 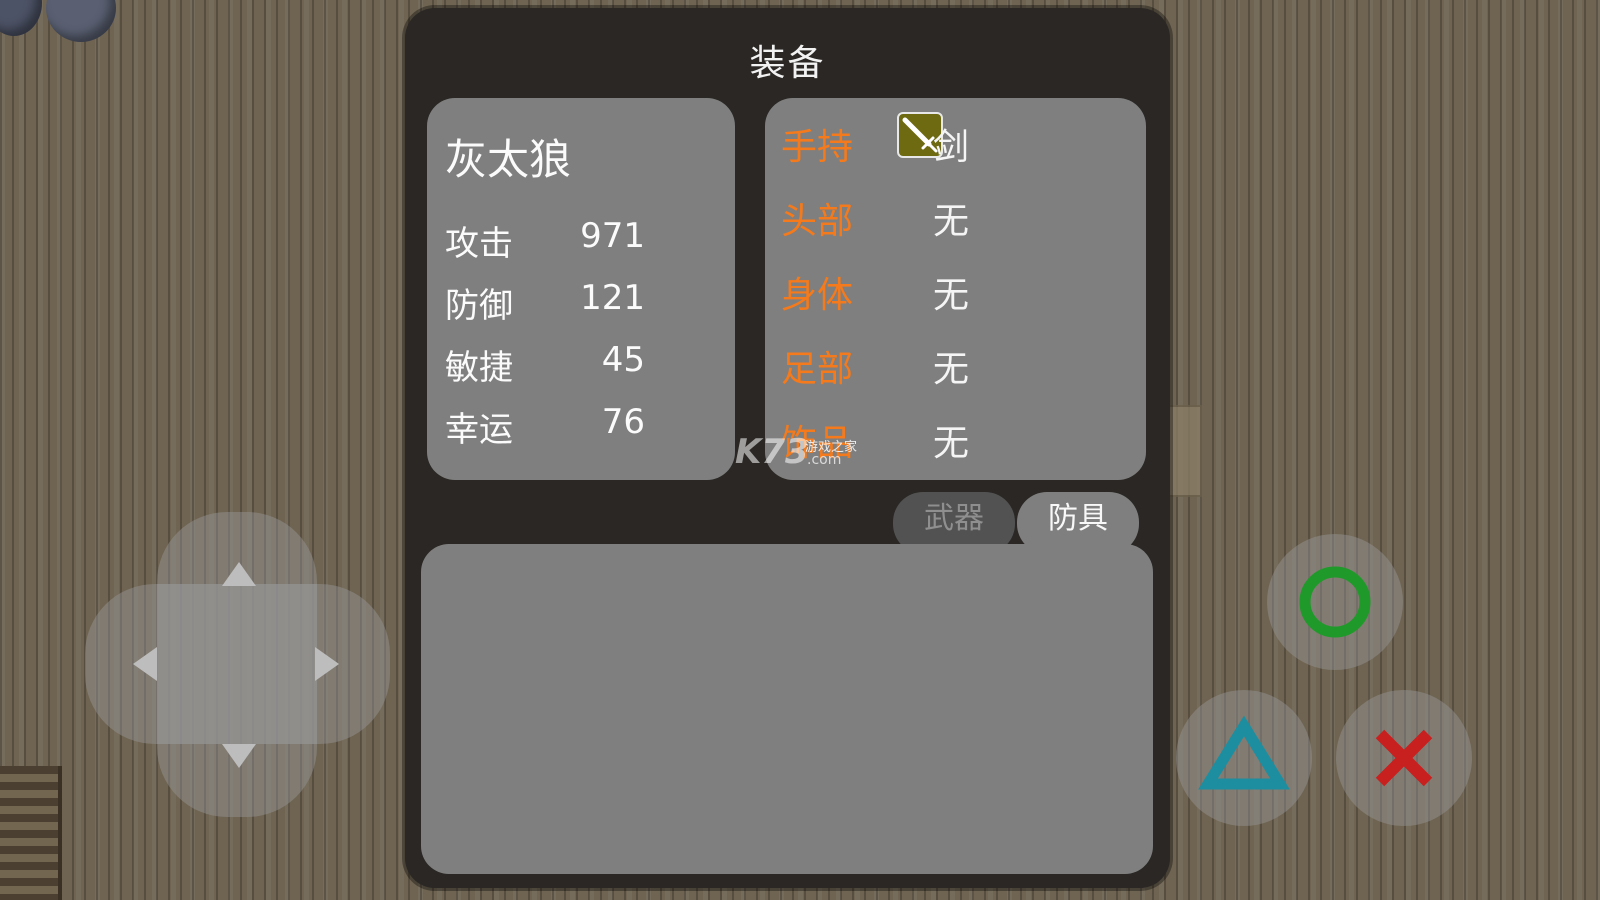 I want to click on circle-icon, so click(x=1335, y=602).